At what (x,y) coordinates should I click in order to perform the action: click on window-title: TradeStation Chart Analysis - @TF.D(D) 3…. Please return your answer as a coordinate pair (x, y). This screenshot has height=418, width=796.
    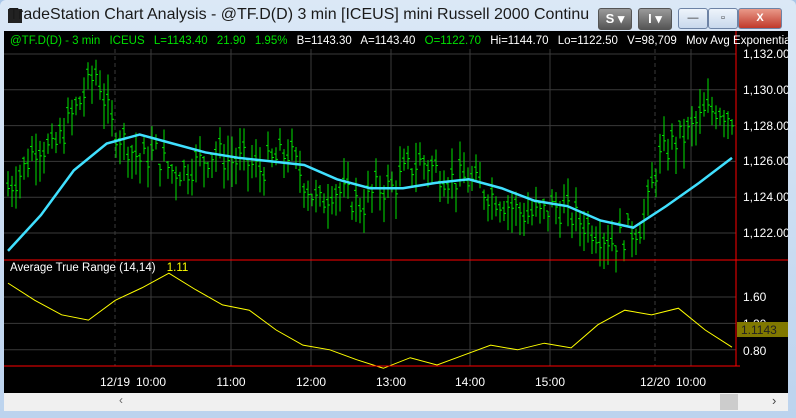
    Looking at the image, I should click on (299, 14).